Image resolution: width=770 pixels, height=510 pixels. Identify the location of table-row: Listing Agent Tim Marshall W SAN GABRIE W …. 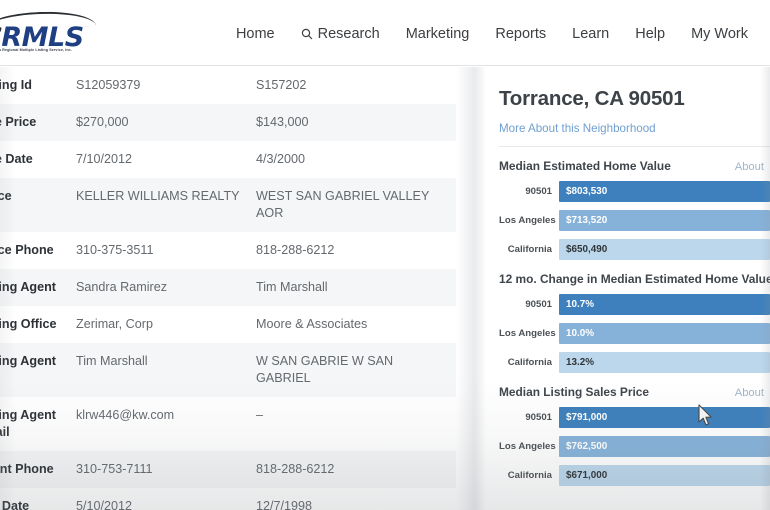
(228, 370).